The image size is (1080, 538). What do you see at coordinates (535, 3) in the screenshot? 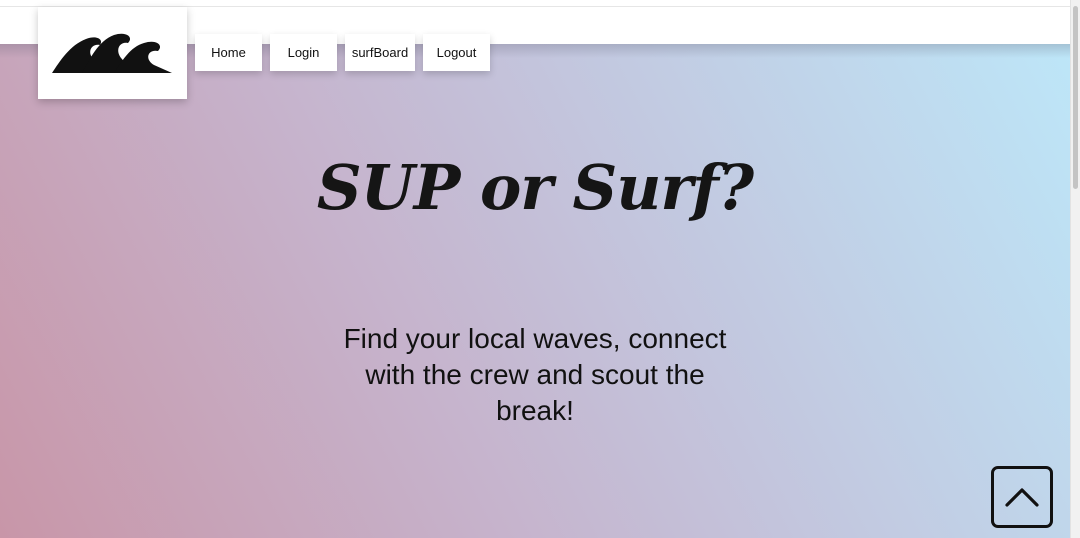
I see `top-border` at bounding box center [535, 3].